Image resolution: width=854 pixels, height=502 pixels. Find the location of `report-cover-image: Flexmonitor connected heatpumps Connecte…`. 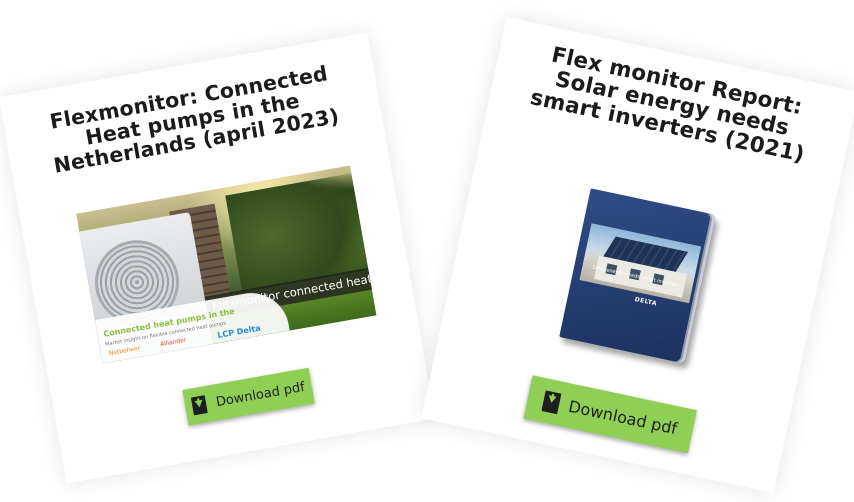

report-cover-image: Flexmonitor connected heatpumps Connecte… is located at coordinates (226, 264).